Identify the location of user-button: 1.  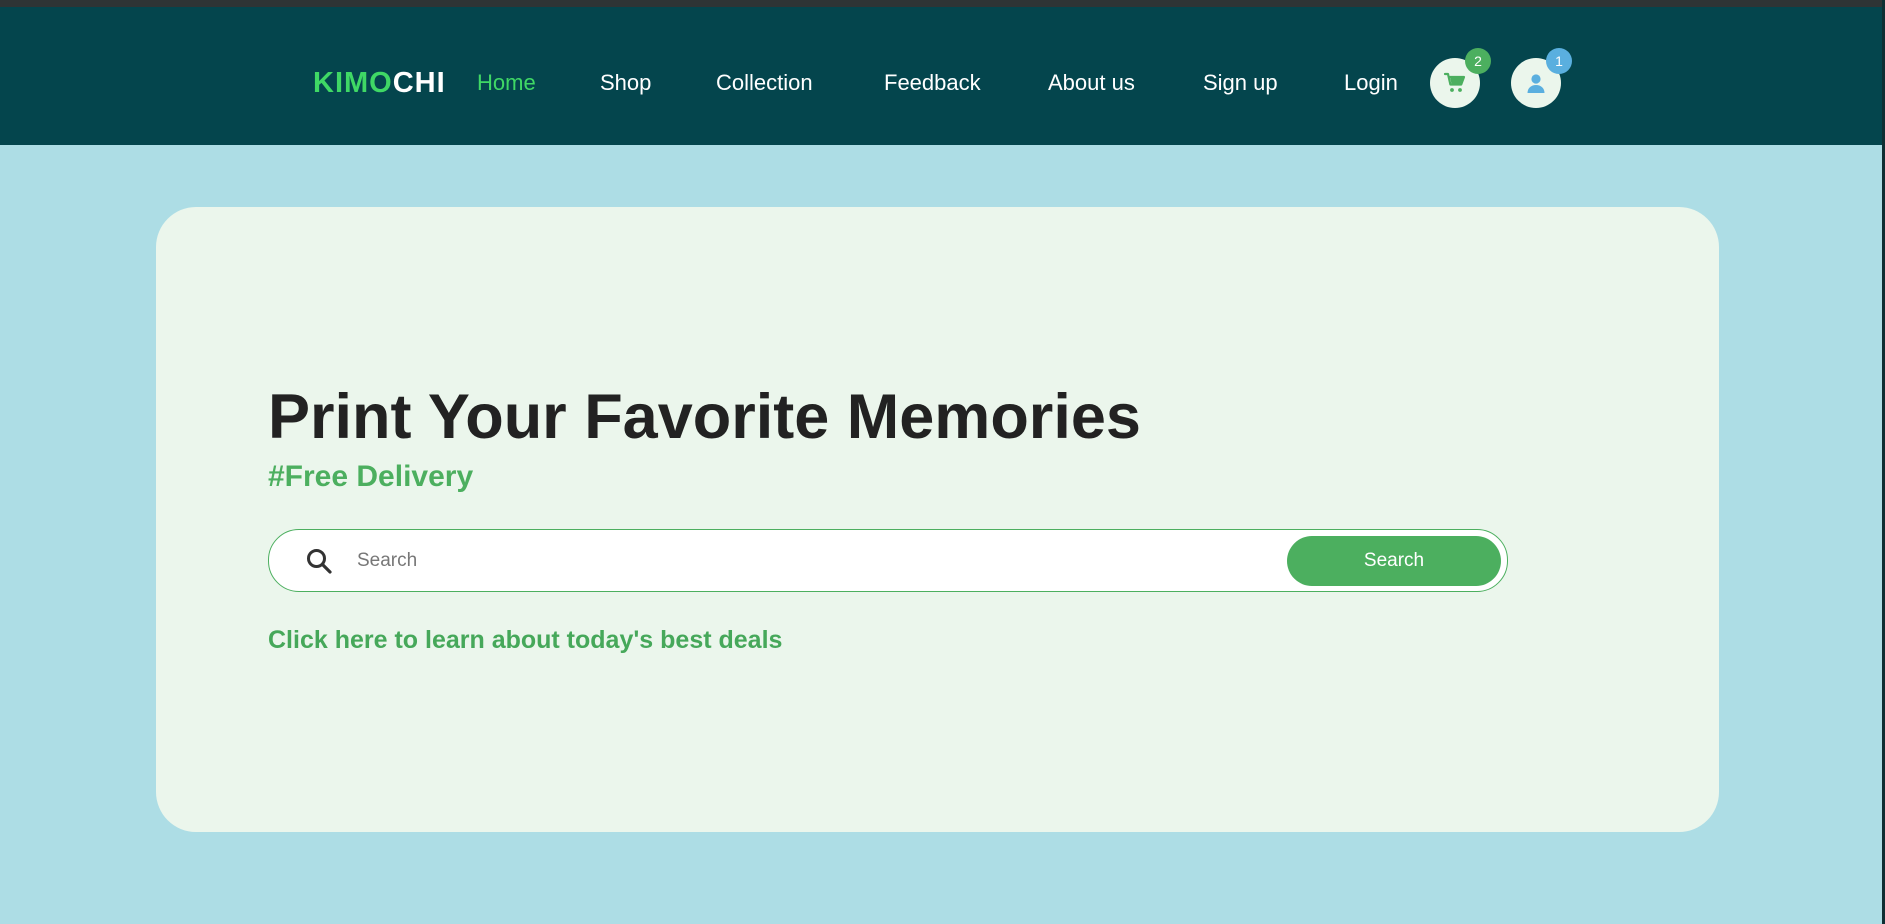
(1541, 78).